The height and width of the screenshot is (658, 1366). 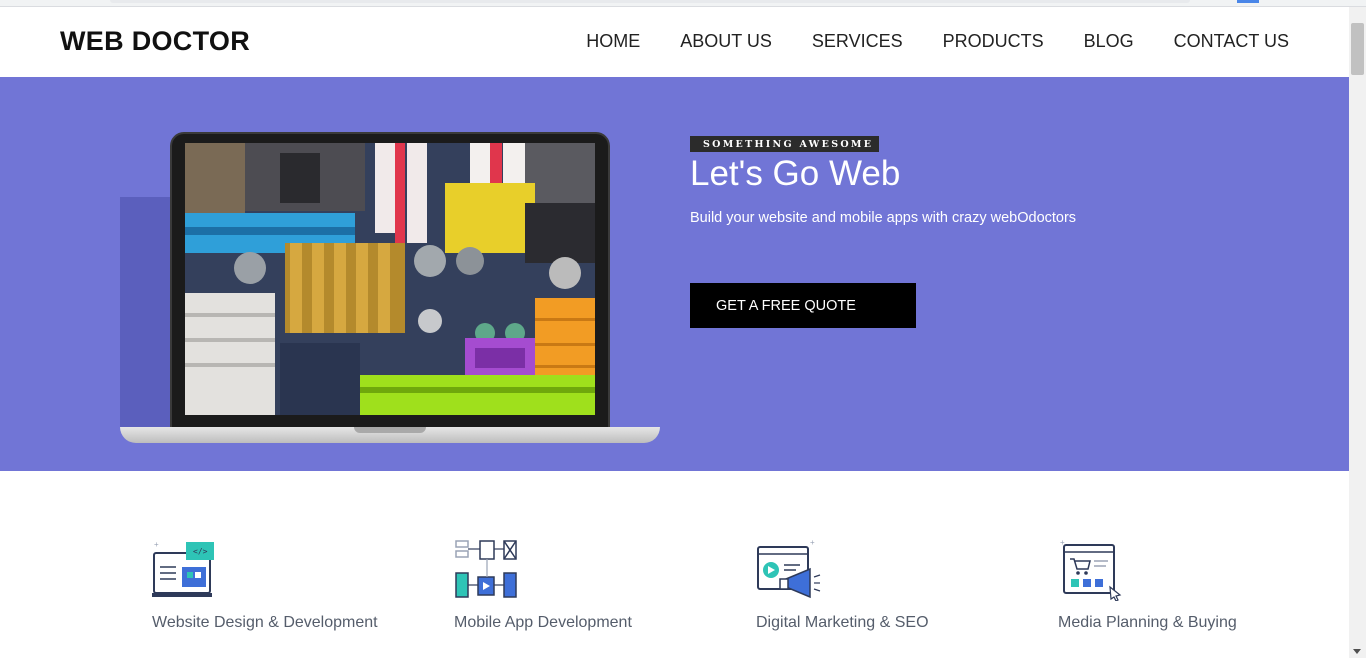 I want to click on mobile-app-icon, so click(x=486, y=569).